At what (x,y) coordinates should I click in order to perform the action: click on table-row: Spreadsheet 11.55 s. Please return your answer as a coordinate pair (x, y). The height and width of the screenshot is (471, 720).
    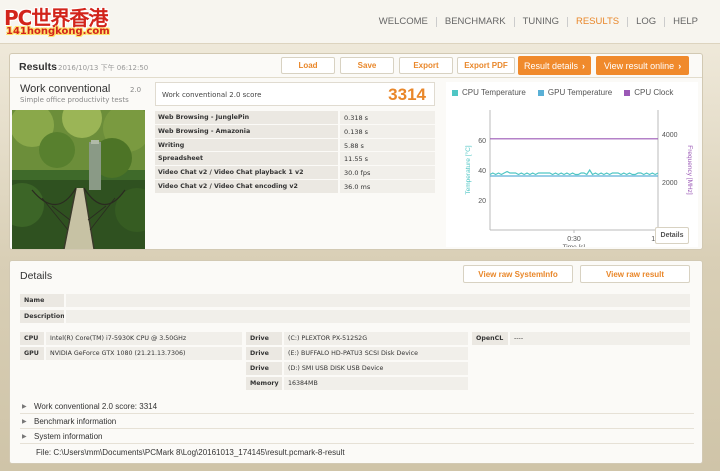
    Looking at the image, I should click on (295, 159).